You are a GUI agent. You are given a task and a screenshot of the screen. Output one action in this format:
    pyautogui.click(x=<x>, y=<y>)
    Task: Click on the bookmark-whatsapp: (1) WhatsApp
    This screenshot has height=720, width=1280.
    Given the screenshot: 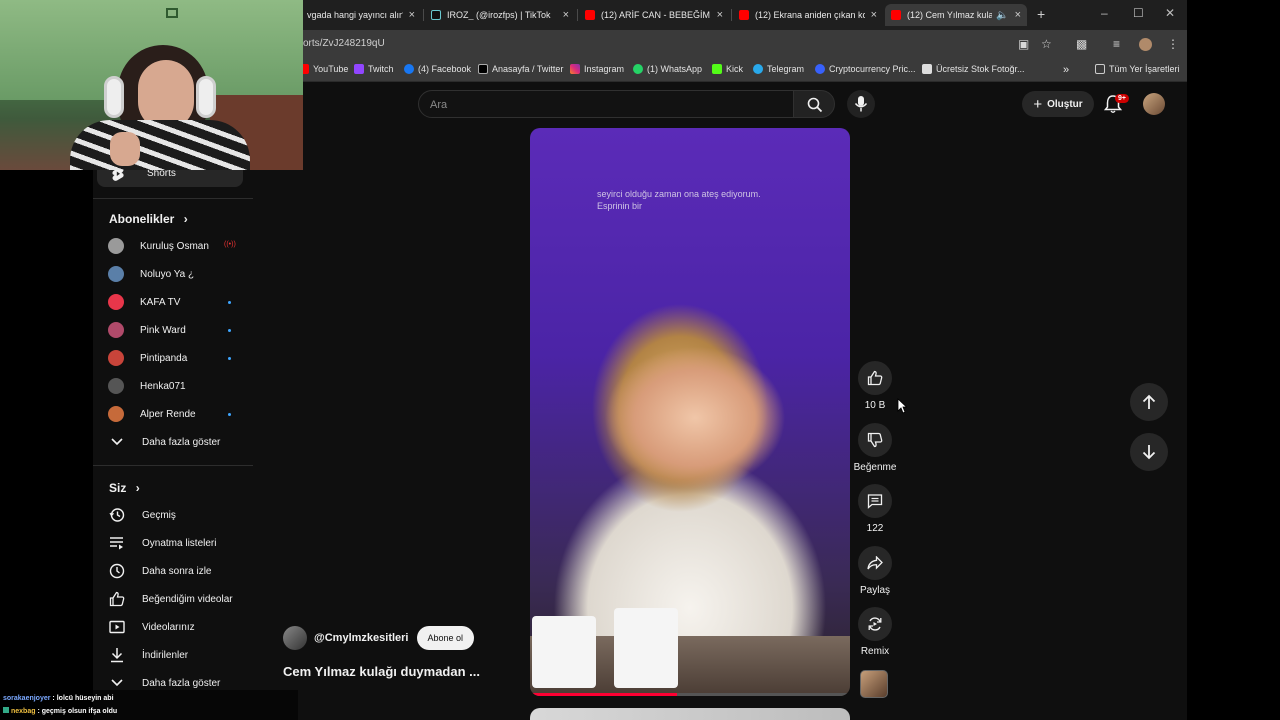 What is the action you would take?
    pyautogui.click(x=667, y=69)
    